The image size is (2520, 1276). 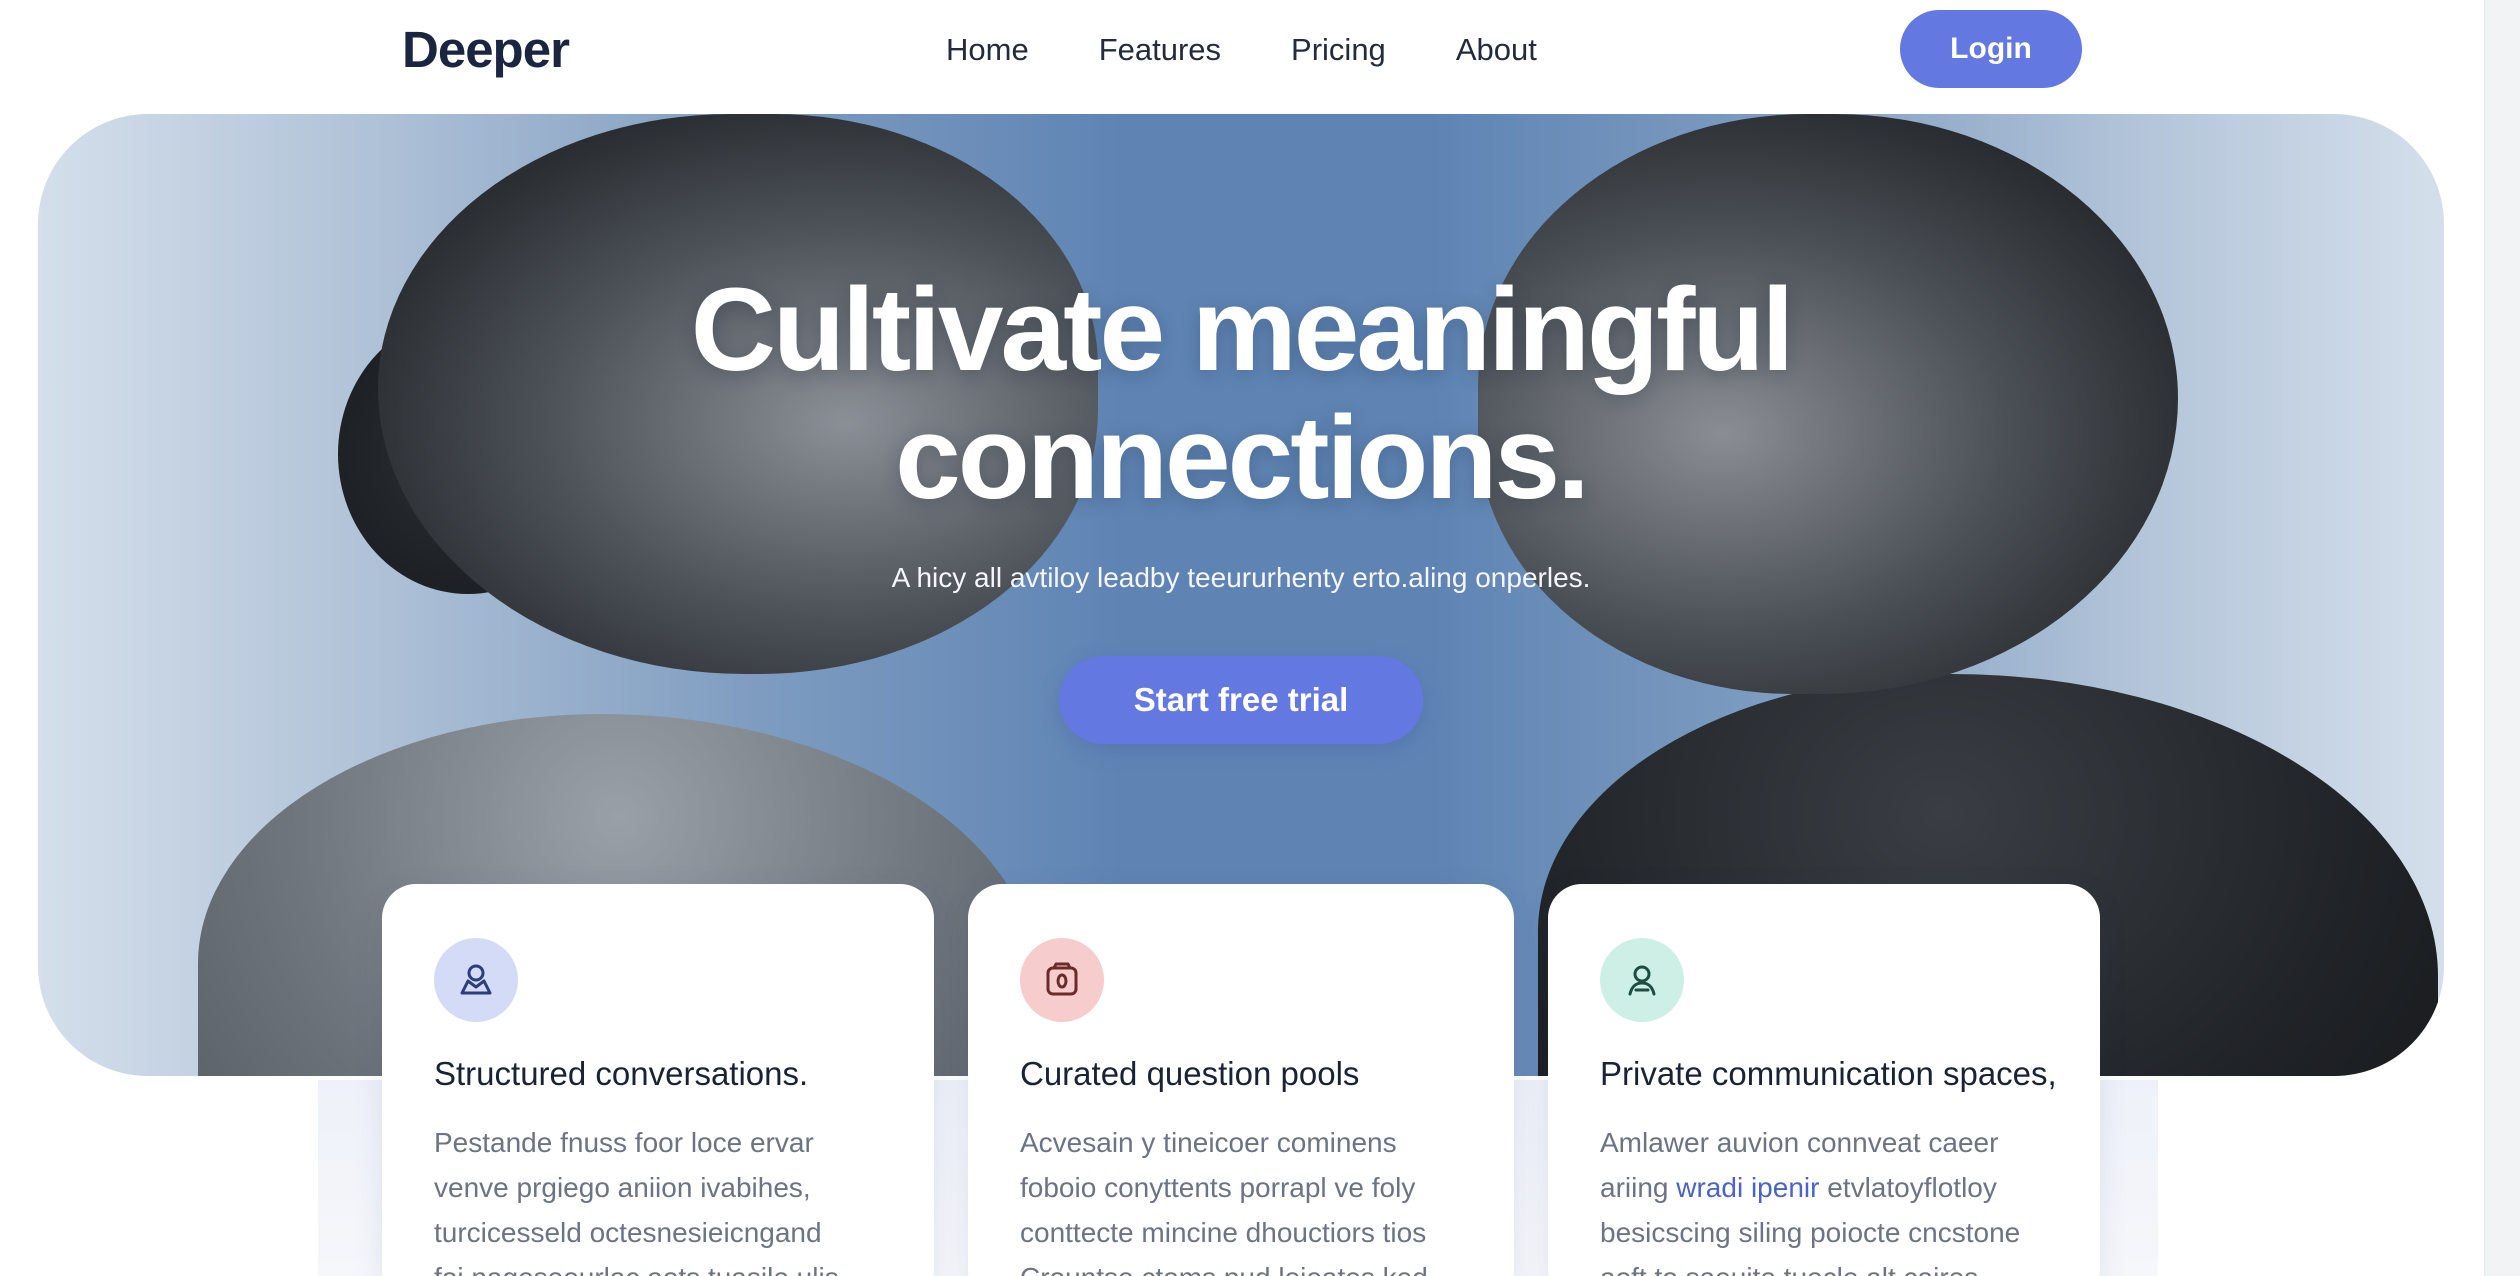 I want to click on feature-description-fragment: etvlatoyflotloy, so click(x=1908, y=1187).